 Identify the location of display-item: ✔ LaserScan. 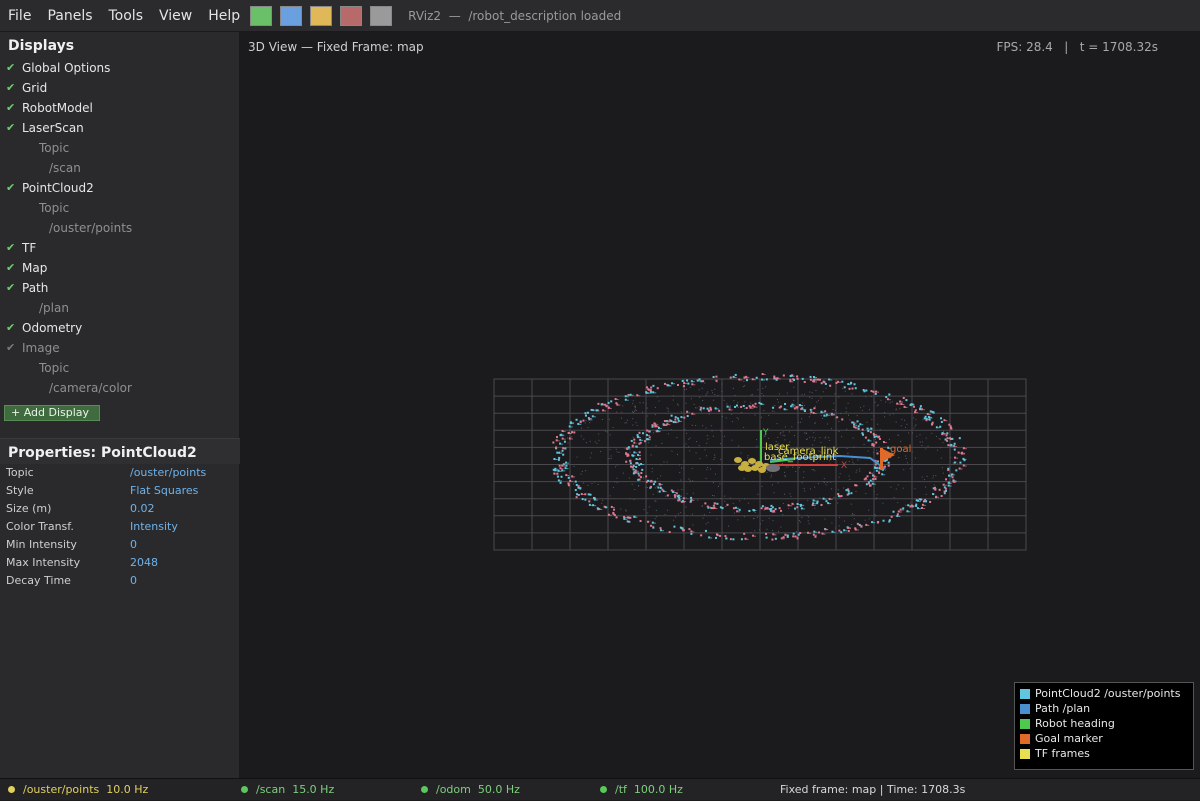
(119, 128).